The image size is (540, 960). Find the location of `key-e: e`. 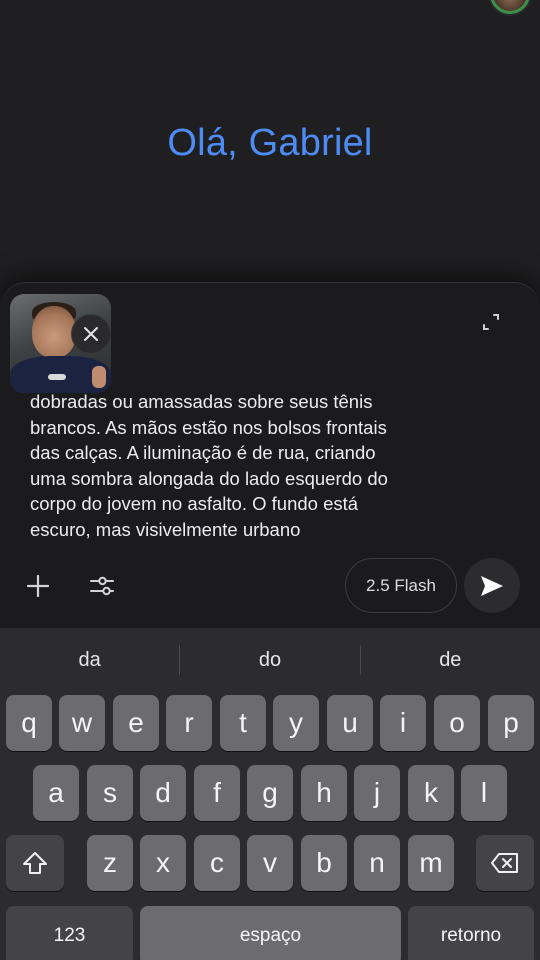

key-e: e is located at coordinates (136, 723).